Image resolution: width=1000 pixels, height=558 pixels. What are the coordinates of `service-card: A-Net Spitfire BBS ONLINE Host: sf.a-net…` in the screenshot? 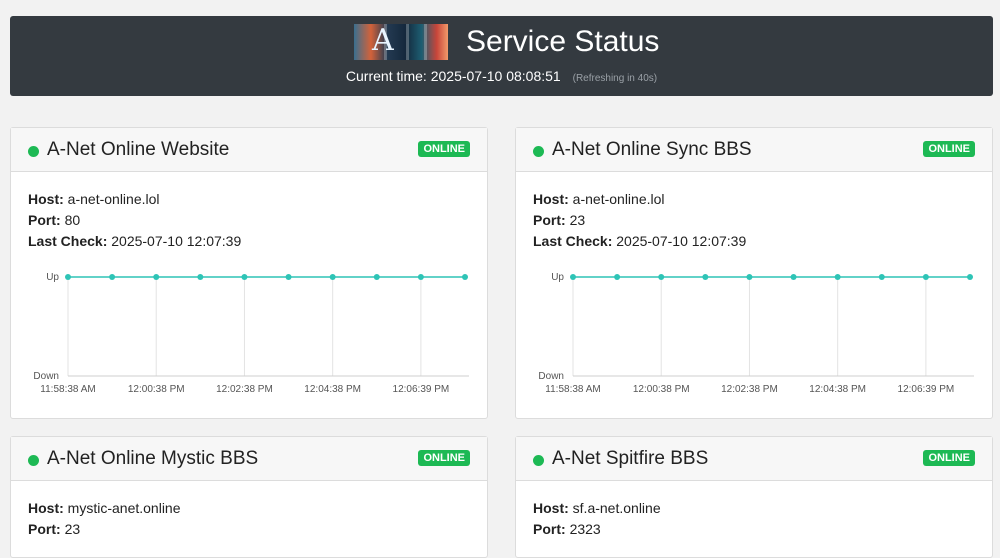 It's located at (754, 497).